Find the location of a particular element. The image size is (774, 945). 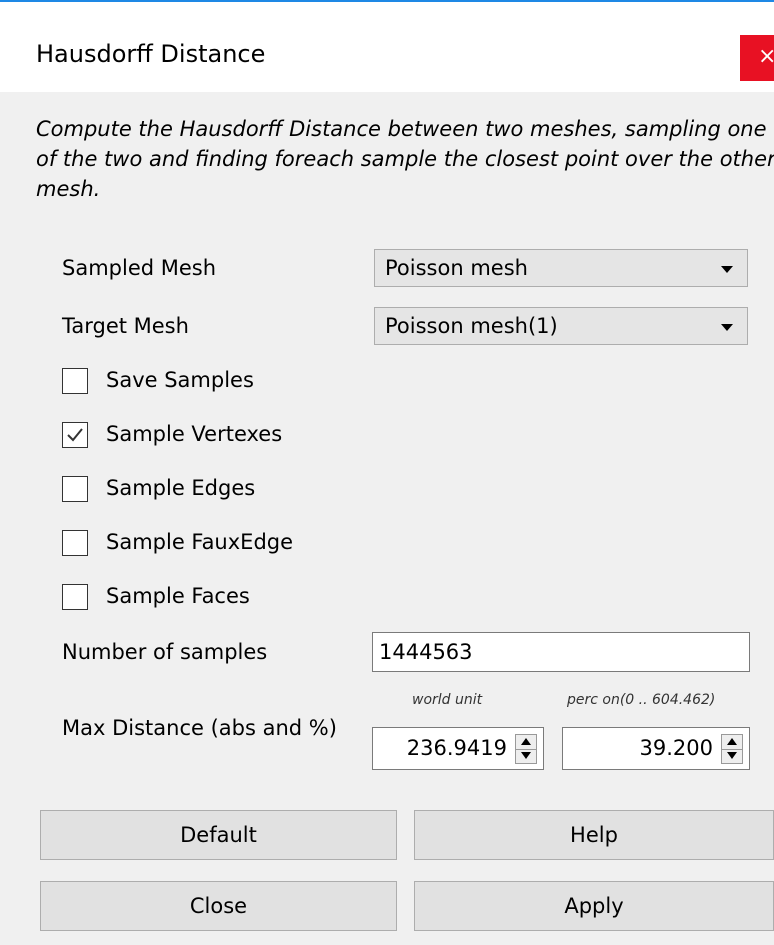

max-distance-abs-value: 236.9419 is located at coordinates (456, 748).